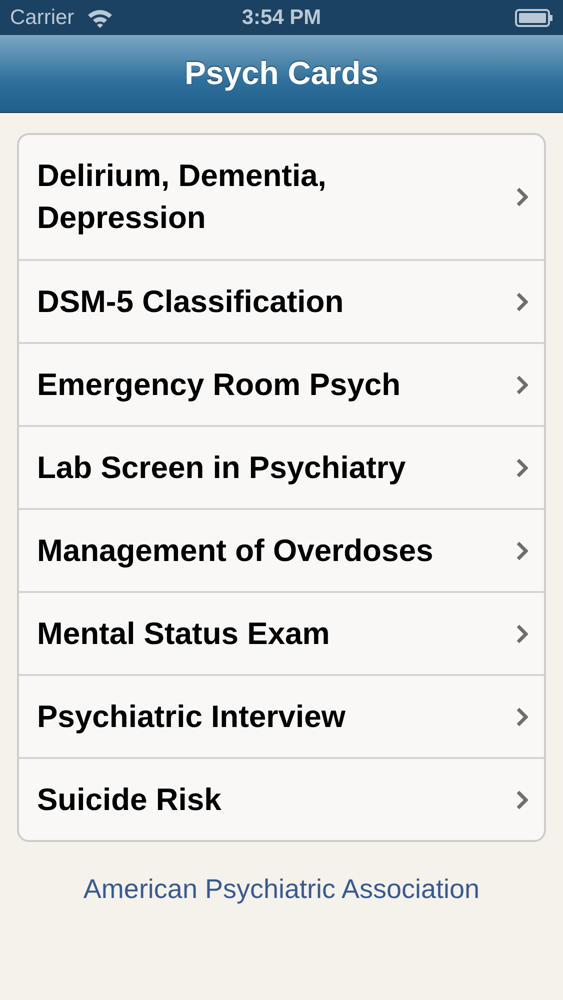 The width and height of the screenshot is (563, 1000). Describe the element at coordinates (281, 197) in the screenshot. I see `list-item: Delirium, Dementia, Depression` at that location.